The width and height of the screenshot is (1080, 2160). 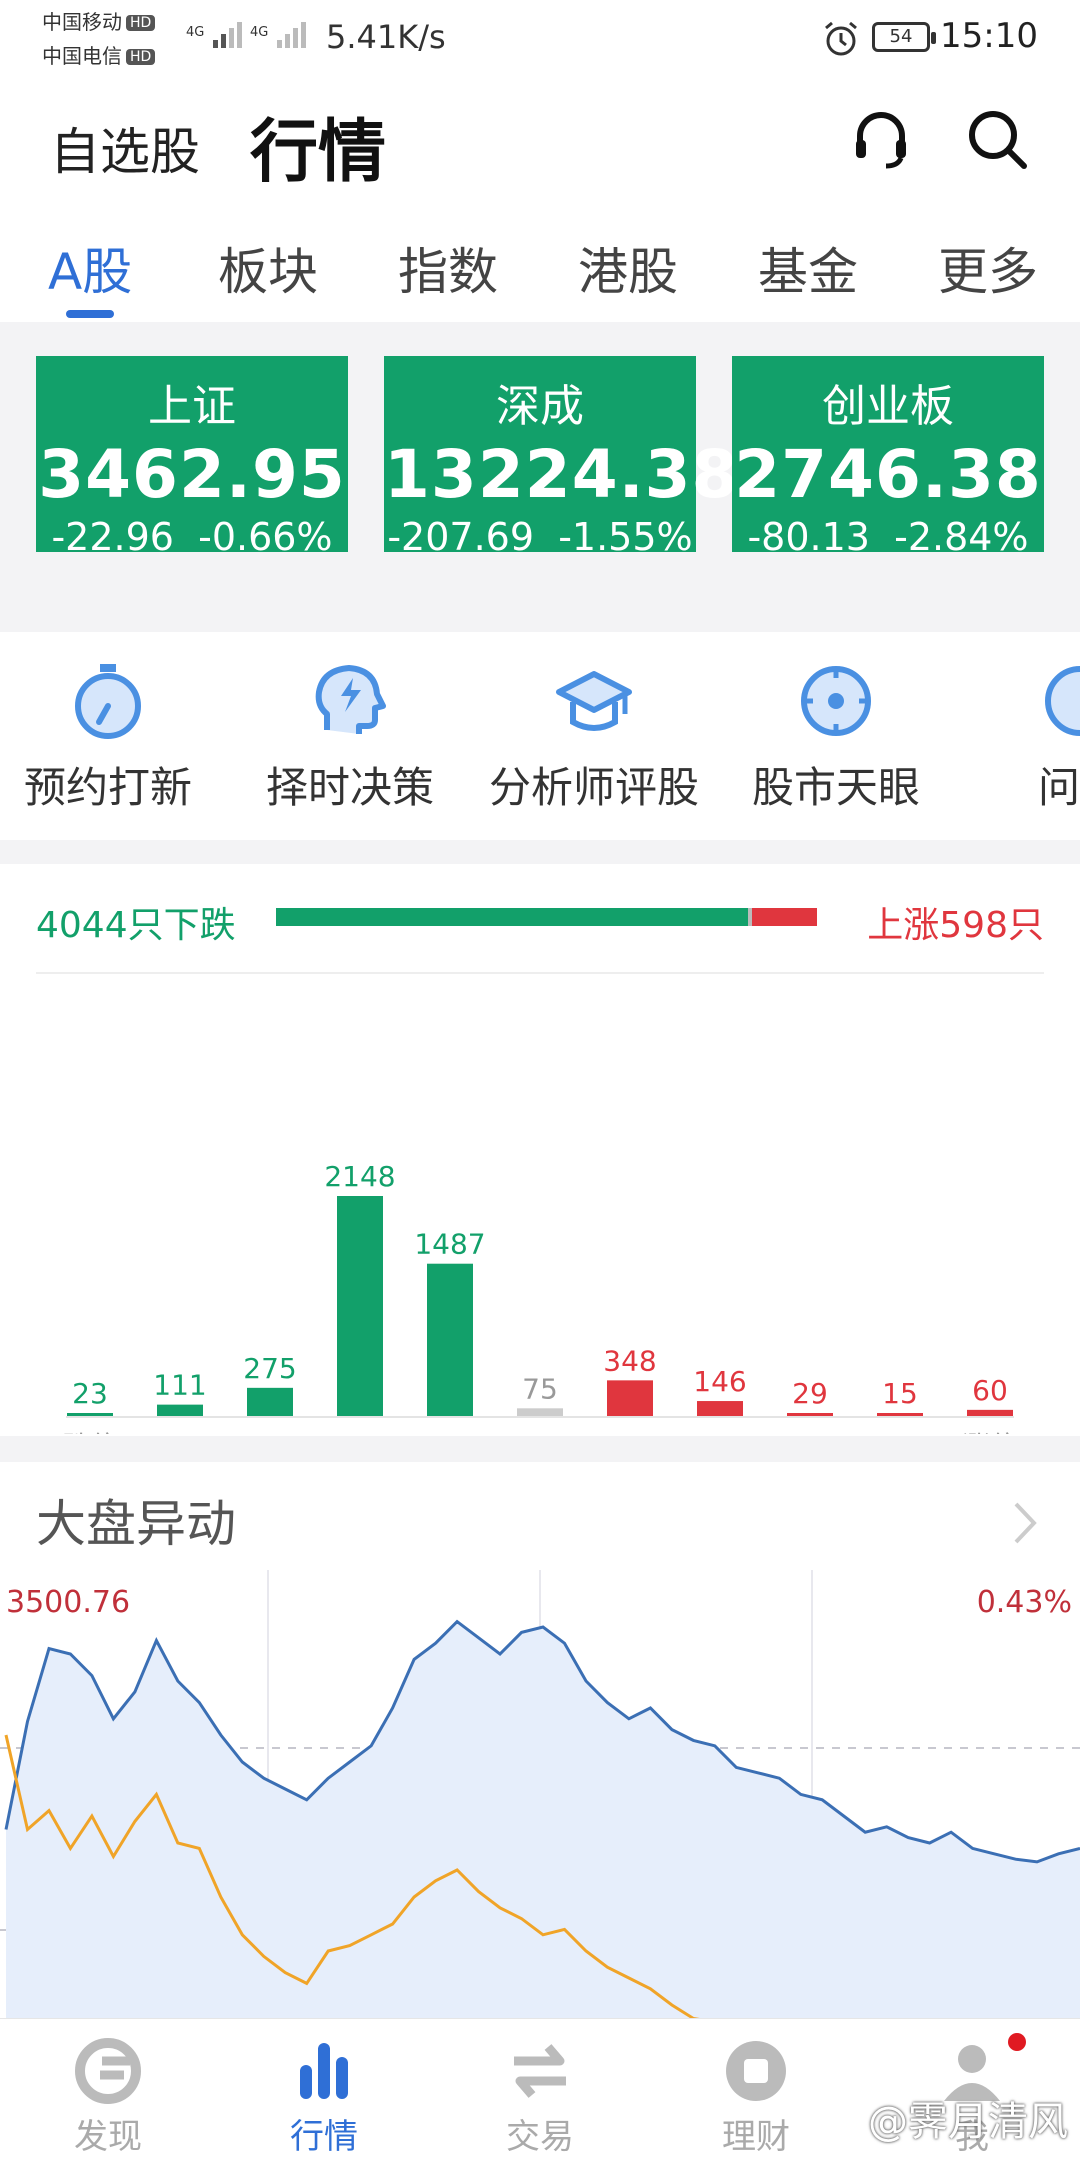 I want to click on nav-discover: 发现, so click(x=108, y=2096).